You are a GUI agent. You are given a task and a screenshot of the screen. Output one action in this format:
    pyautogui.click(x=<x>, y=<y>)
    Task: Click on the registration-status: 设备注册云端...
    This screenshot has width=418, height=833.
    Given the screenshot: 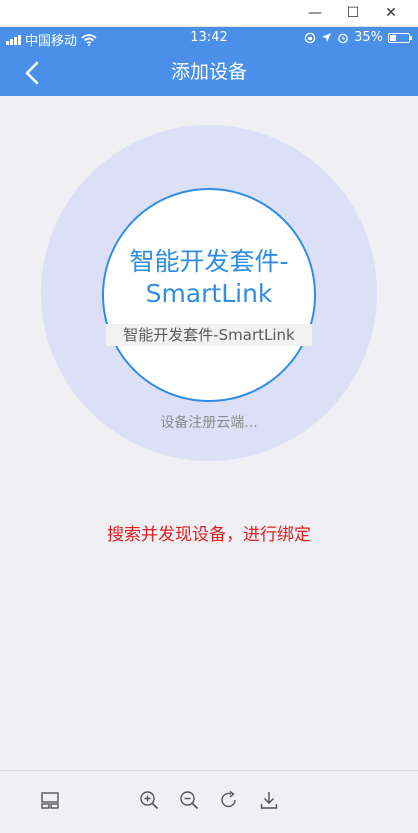 What is the action you would take?
    pyautogui.click(x=209, y=423)
    